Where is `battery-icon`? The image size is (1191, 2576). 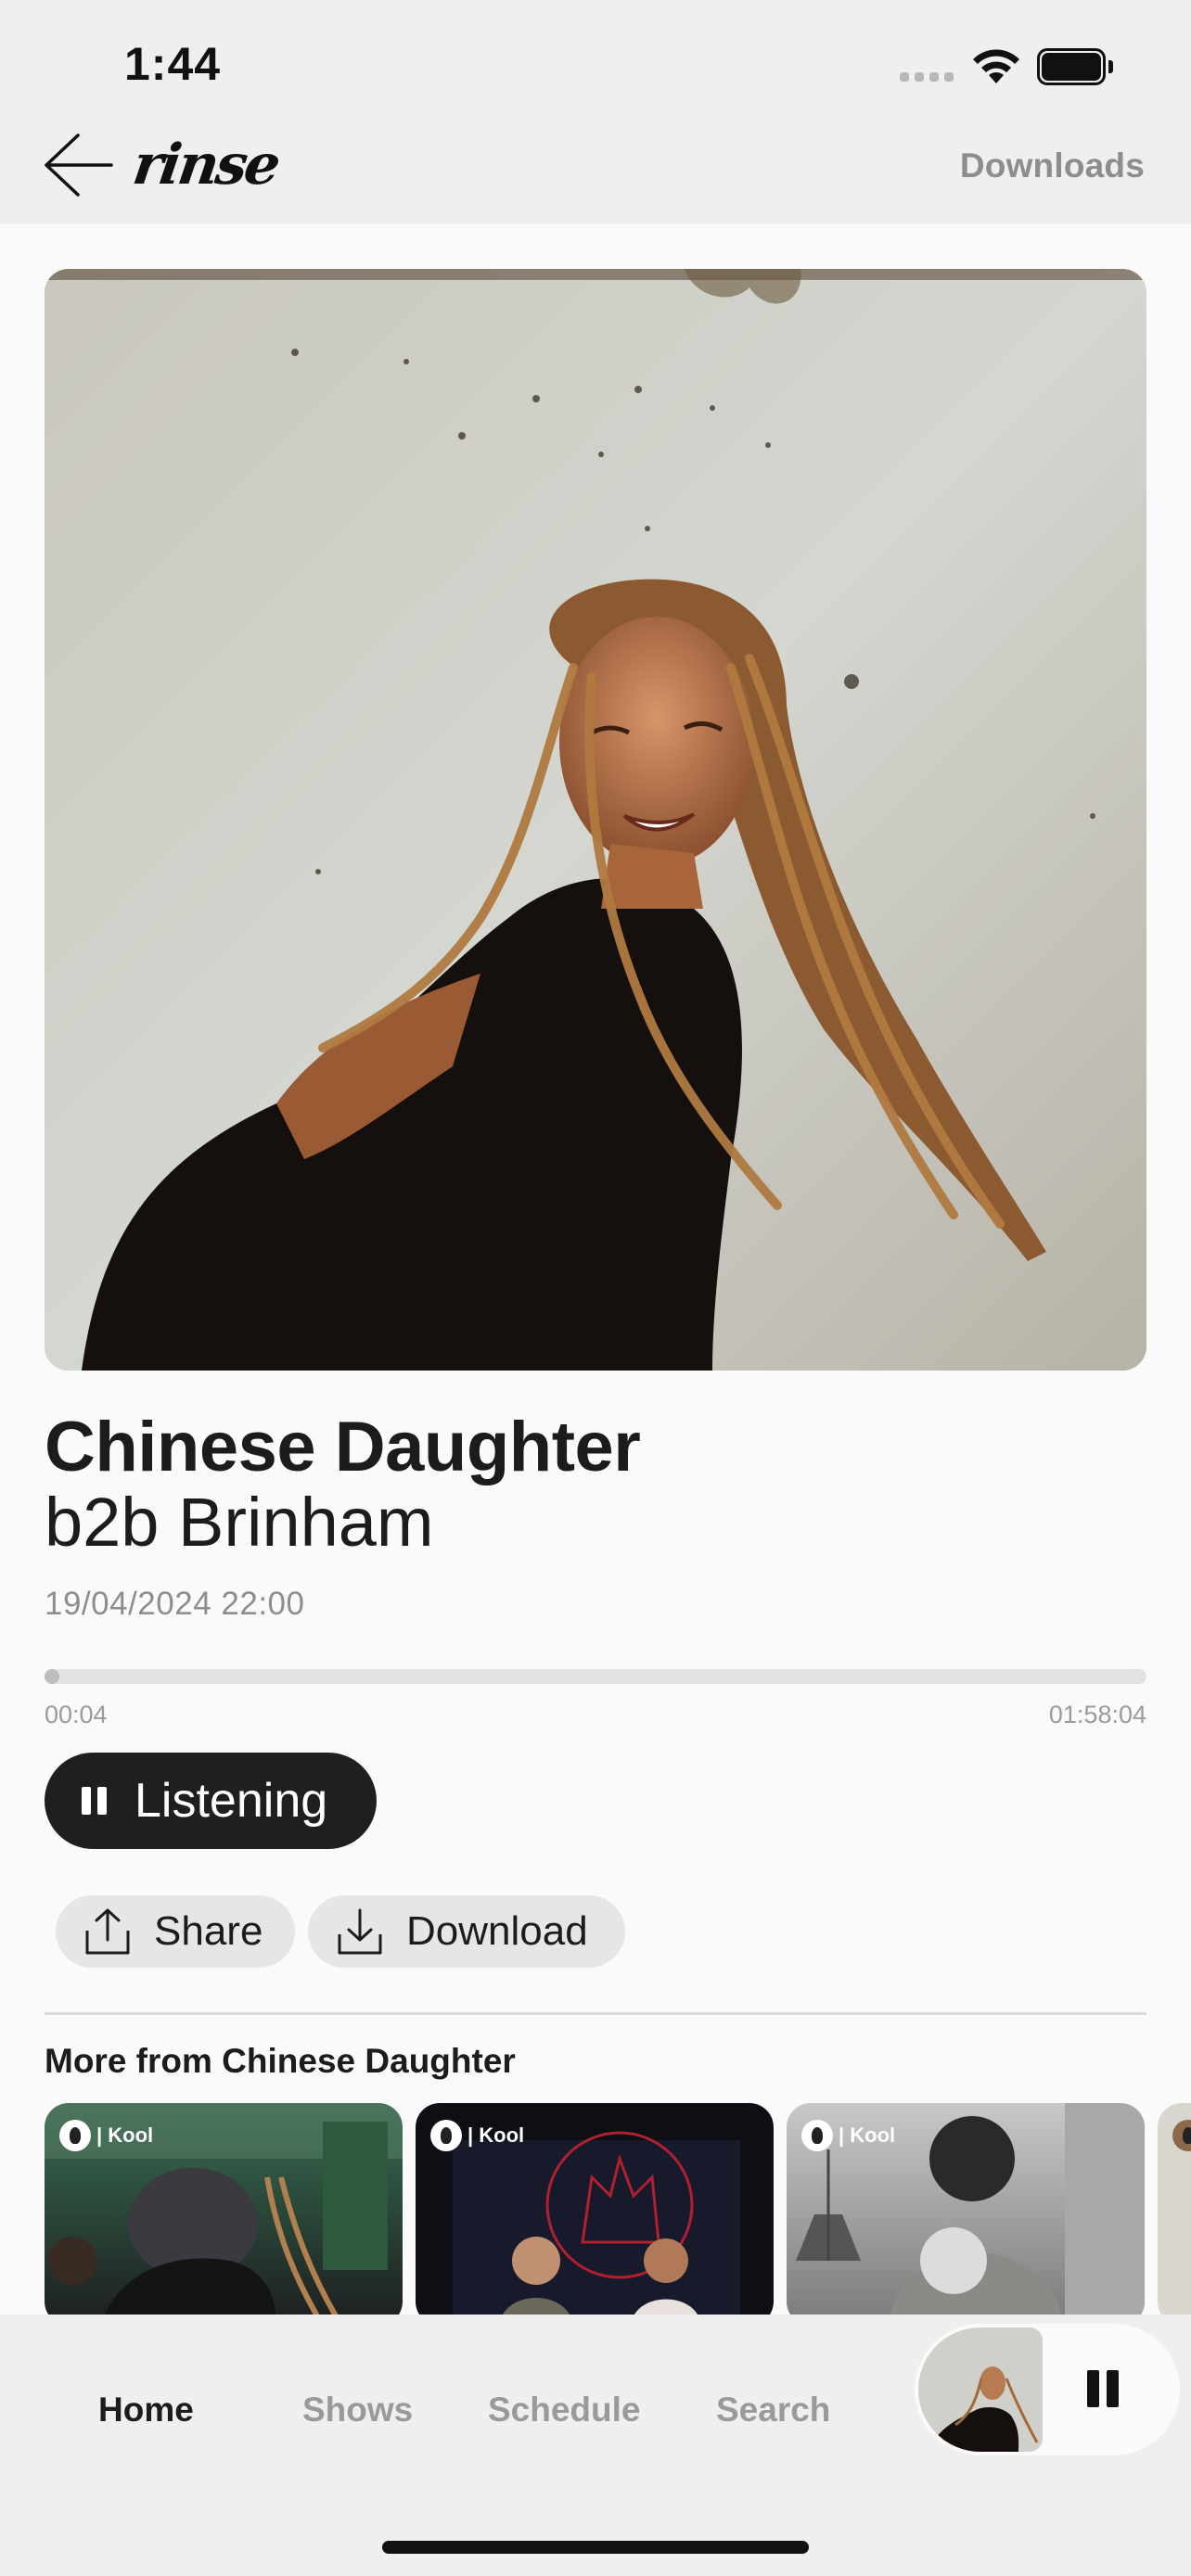
battery-icon is located at coordinates (1075, 66).